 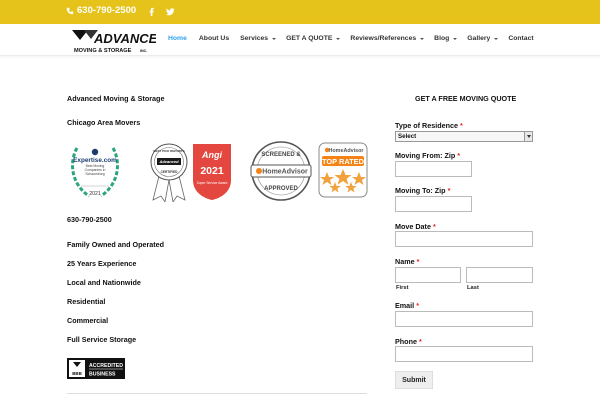 I want to click on nav-get-a-quote: GET A QUOTE, so click(x=313, y=38).